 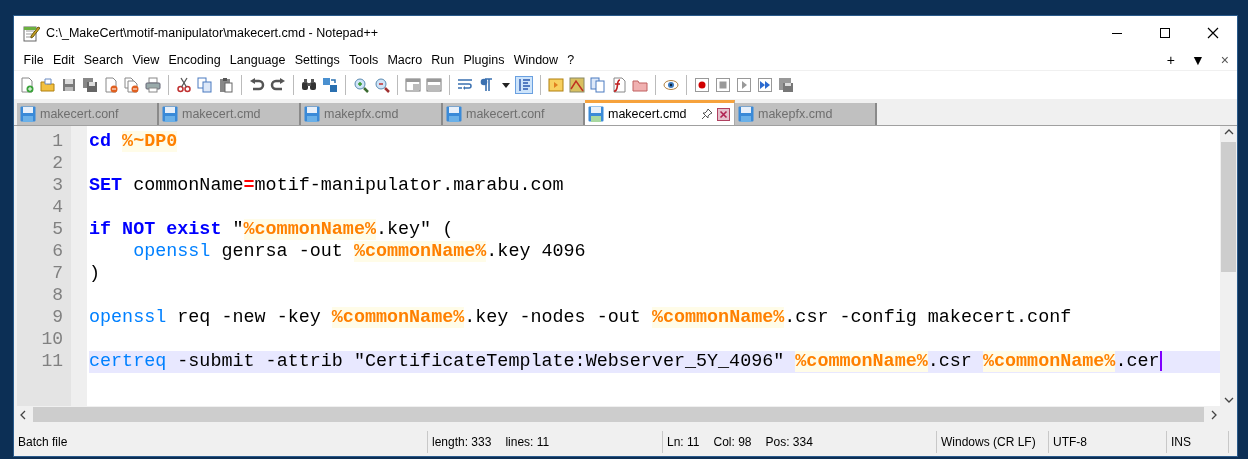 What do you see at coordinates (57, 274) in the screenshot?
I see `line-number: 7` at bounding box center [57, 274].